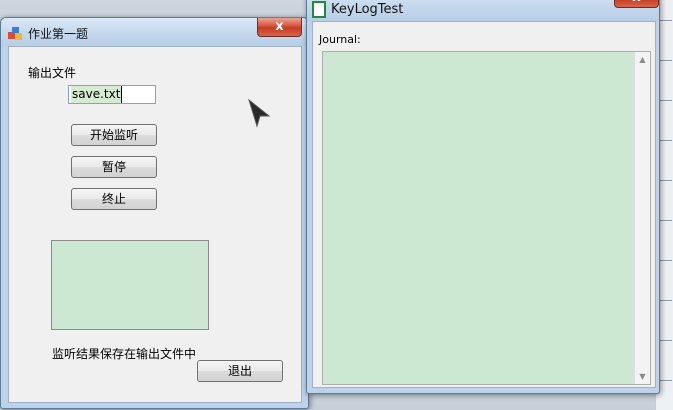  What do you see at coordinates (97, 94) in the screenshot?
I see `filename-value: save.txt` at bounding box center [97, 94].